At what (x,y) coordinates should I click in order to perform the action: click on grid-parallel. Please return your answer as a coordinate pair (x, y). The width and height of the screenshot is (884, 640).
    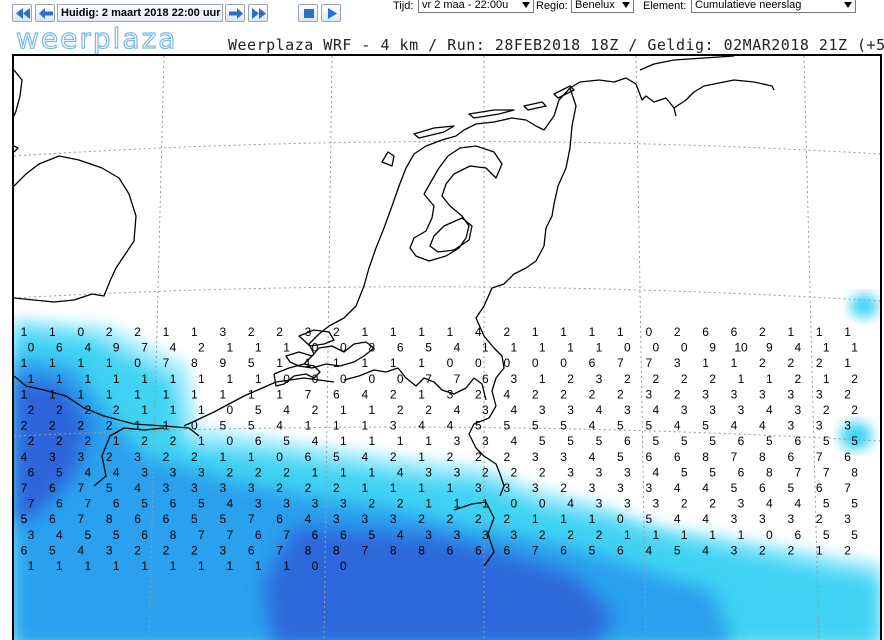
    Looking at the image, I should click on (447, 148).